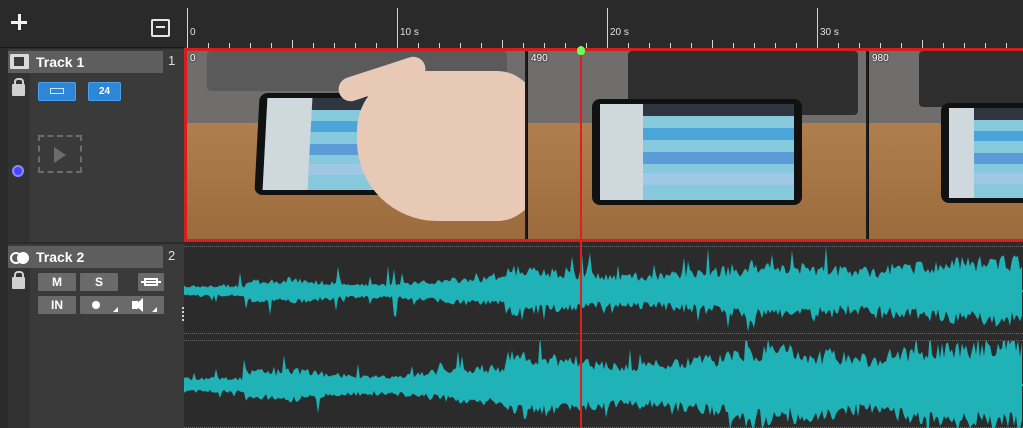  Describe the element at coordinates (357, 145) in the screenshot. I see `video-thumbnail-frame: 0` at that location.